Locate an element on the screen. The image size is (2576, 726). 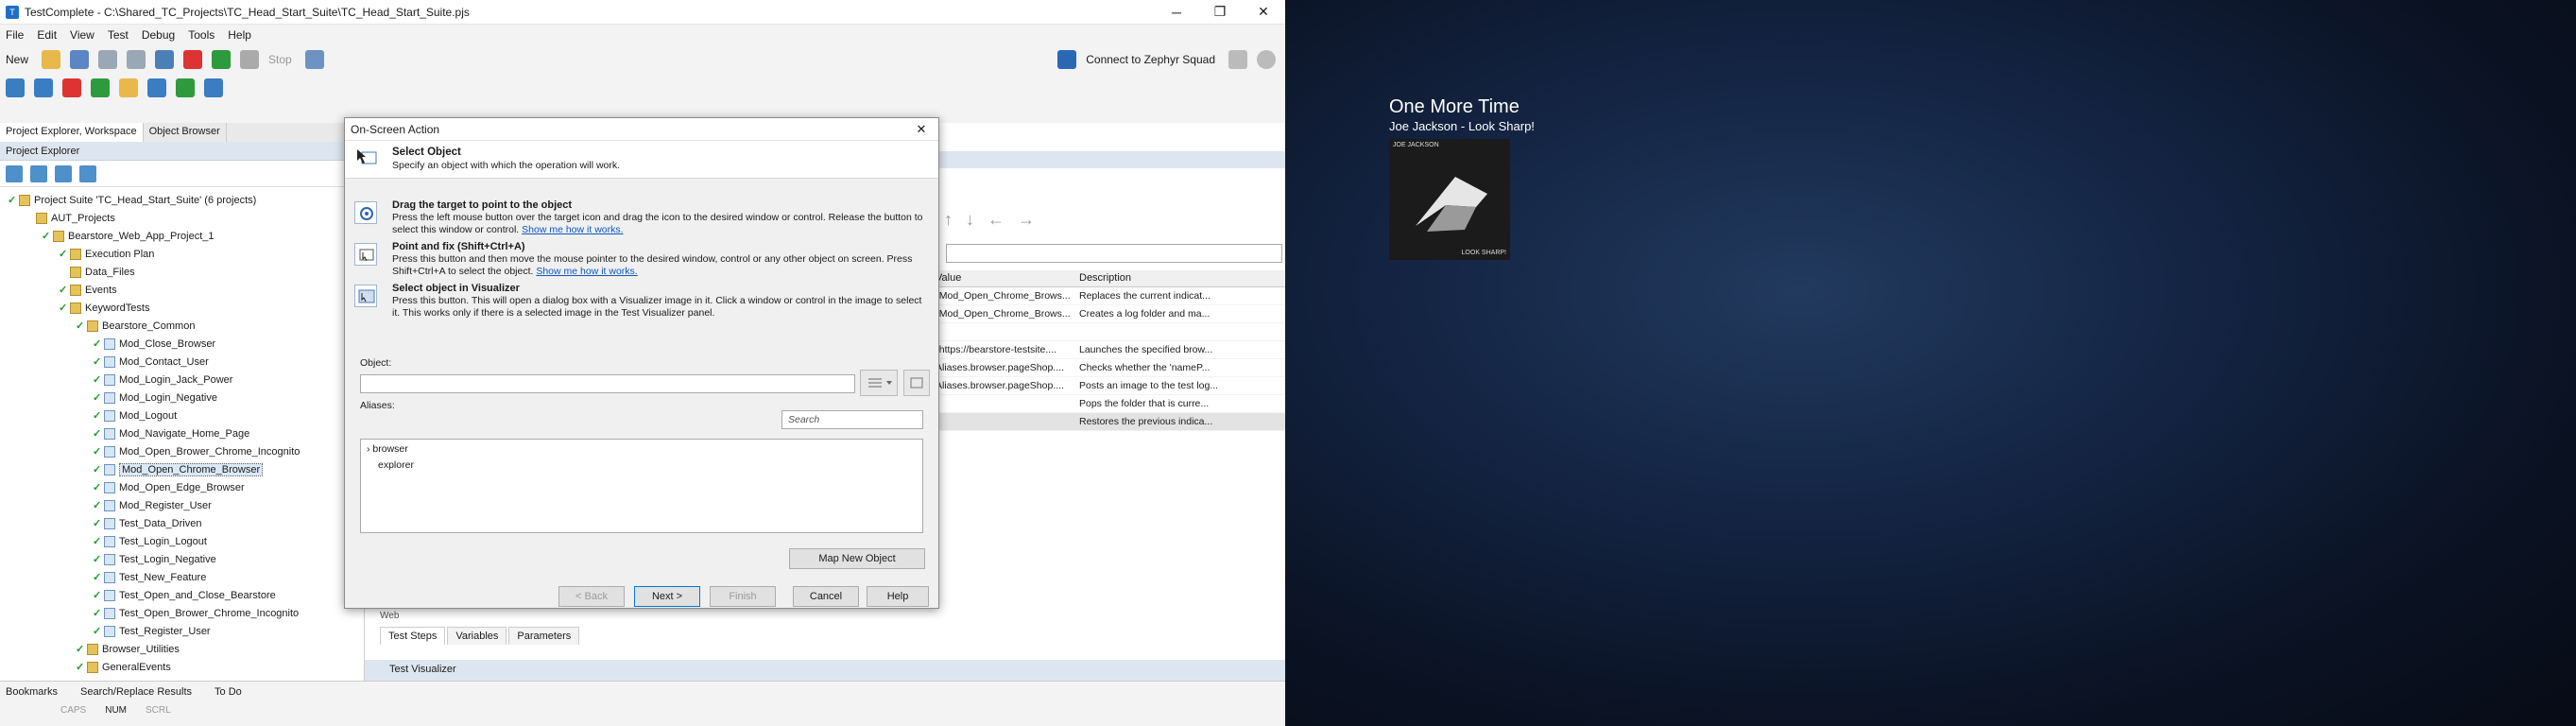
crosshair-target-icon is located at coordinates (365, 212).